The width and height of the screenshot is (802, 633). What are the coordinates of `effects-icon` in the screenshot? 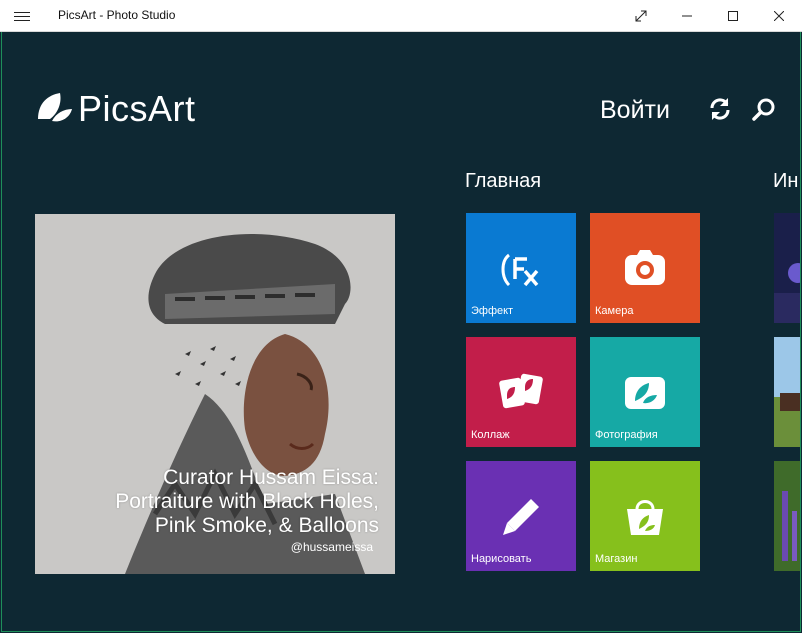 It's located at (520, 270).